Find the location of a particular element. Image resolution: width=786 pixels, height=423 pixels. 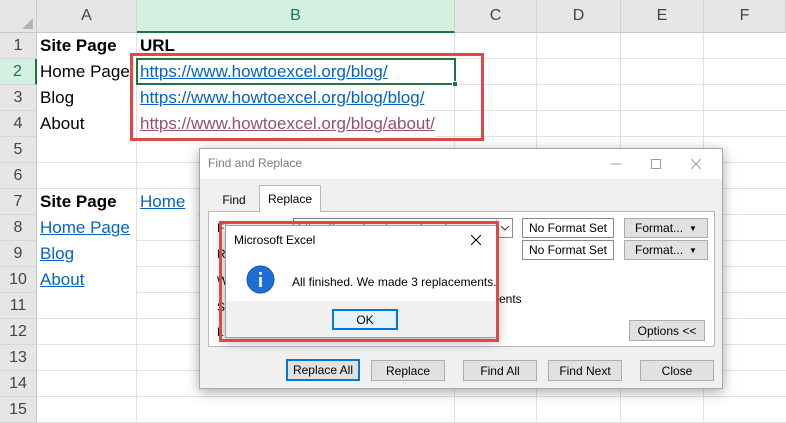

row-header-5: 5 is located at coordinates (18, 150).